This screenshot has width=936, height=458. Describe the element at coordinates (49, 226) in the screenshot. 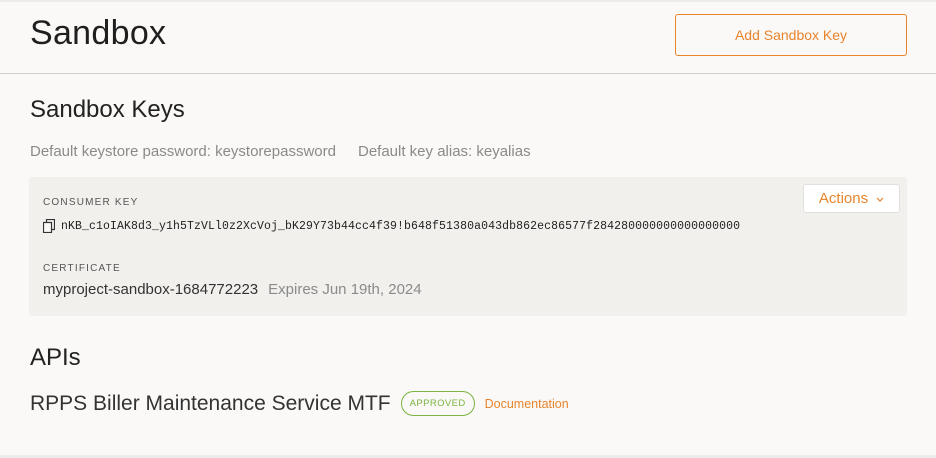

I see `copy-icon` at that location.